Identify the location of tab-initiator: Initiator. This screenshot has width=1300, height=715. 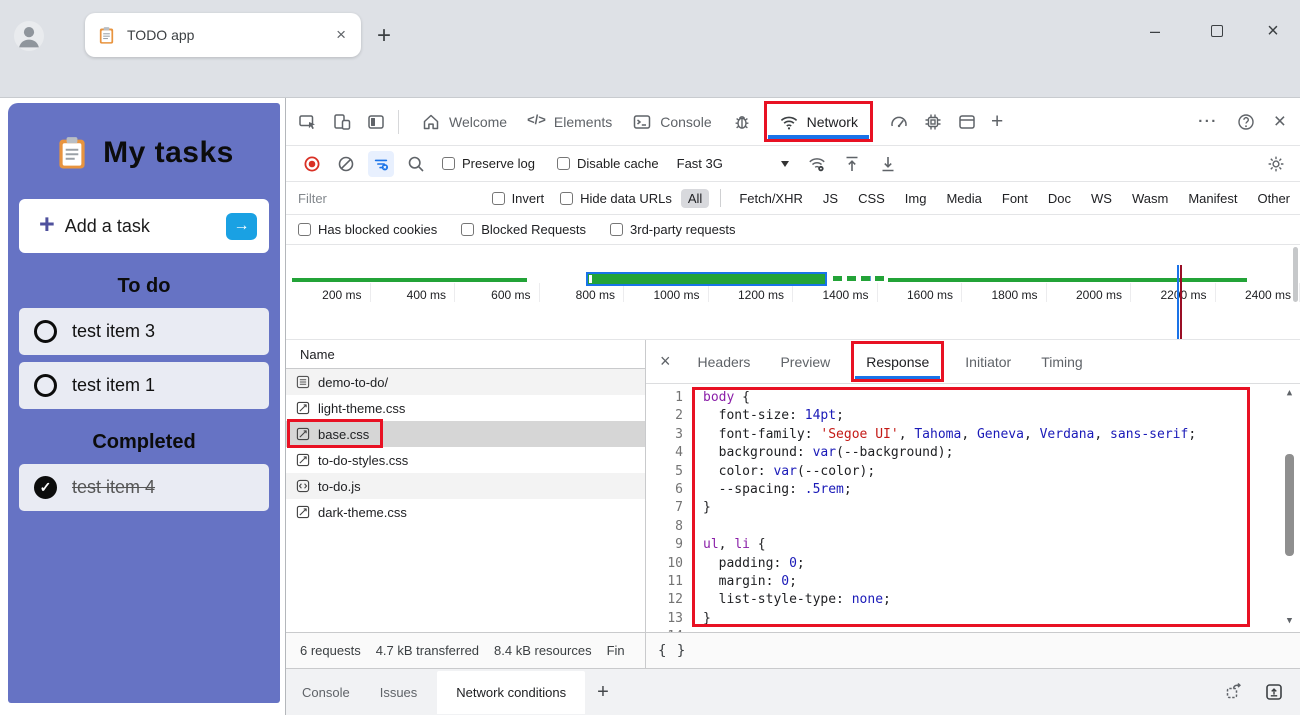
(988, 362).